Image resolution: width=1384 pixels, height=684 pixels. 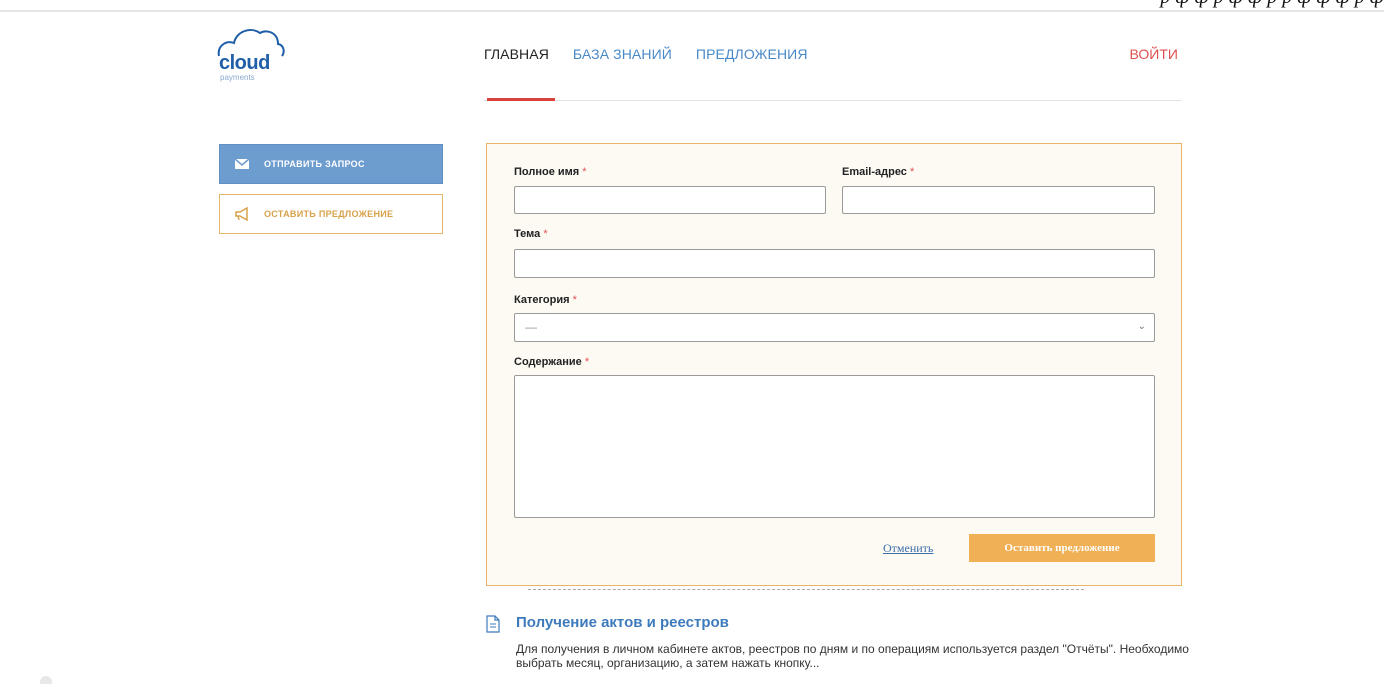 I want to click on full-name-field, so click(x=670, y=200).